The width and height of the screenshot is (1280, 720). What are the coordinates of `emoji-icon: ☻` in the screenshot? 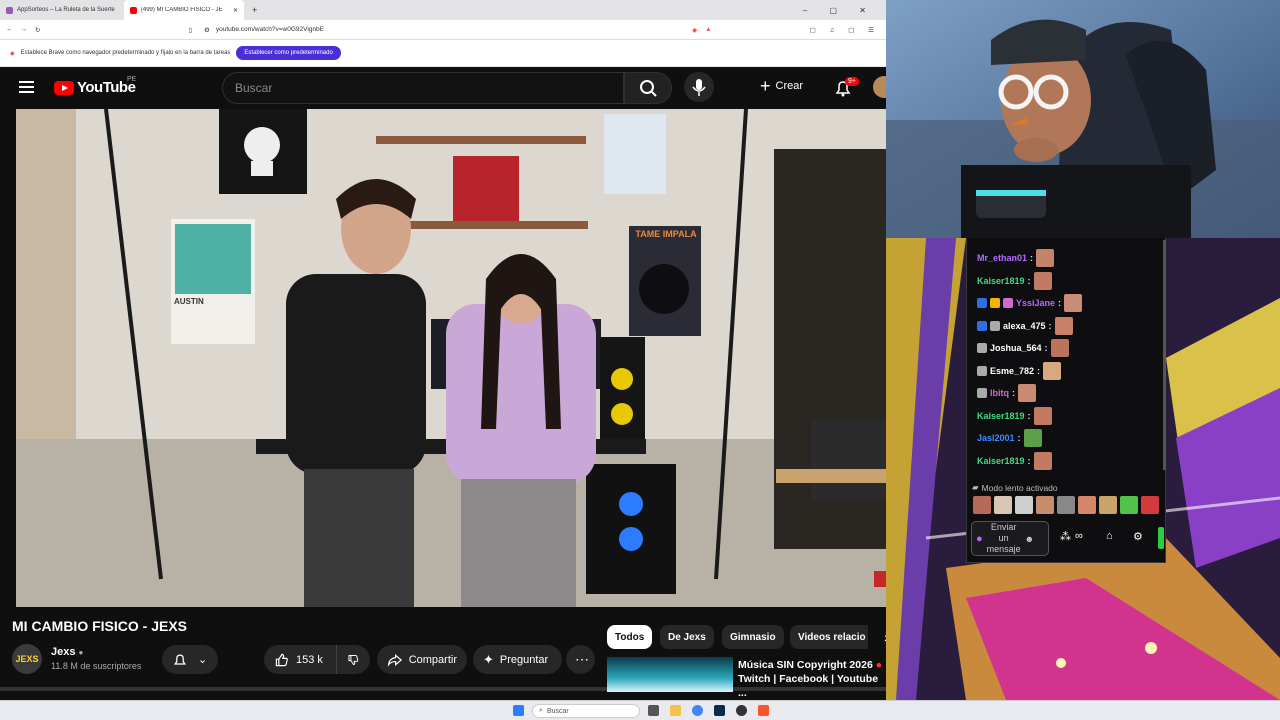 It's located at (1029, 539).